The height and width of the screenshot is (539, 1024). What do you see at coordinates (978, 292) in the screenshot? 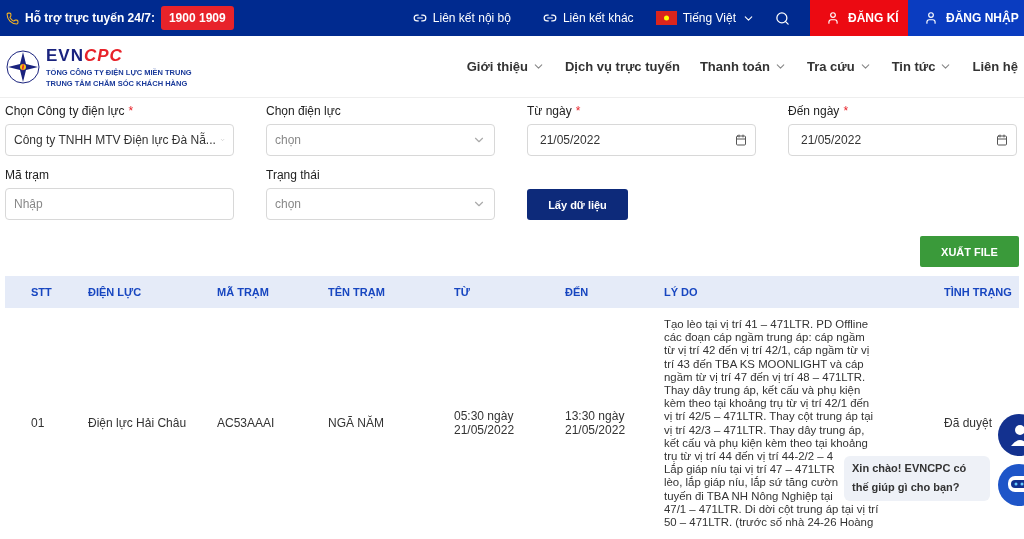
I see `column-header: TÌNH TRẠNG` at bounding box center [978, 292].